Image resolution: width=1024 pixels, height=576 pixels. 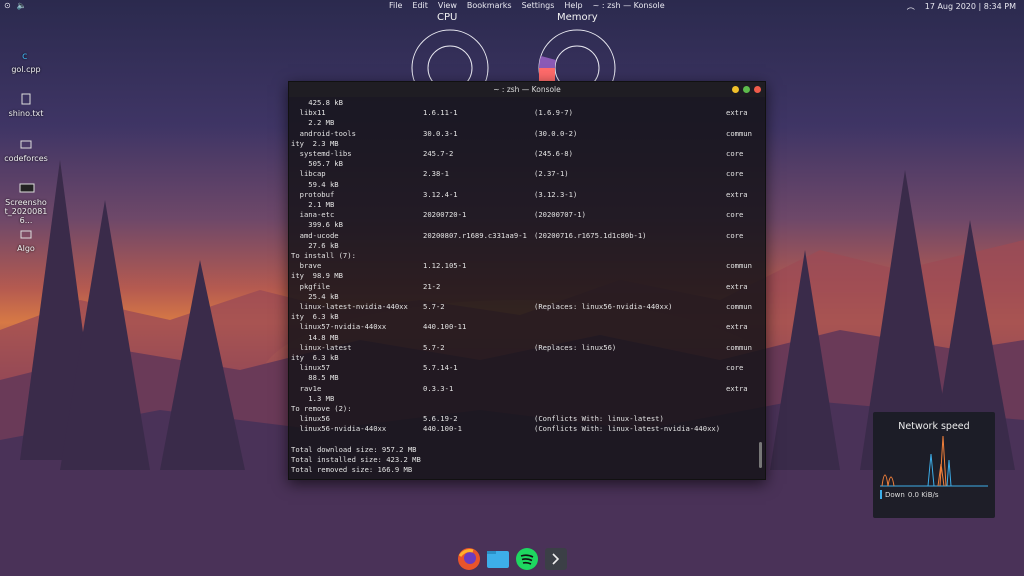 I want to click on menu-edit: Edit, so click(x=420, y=5).